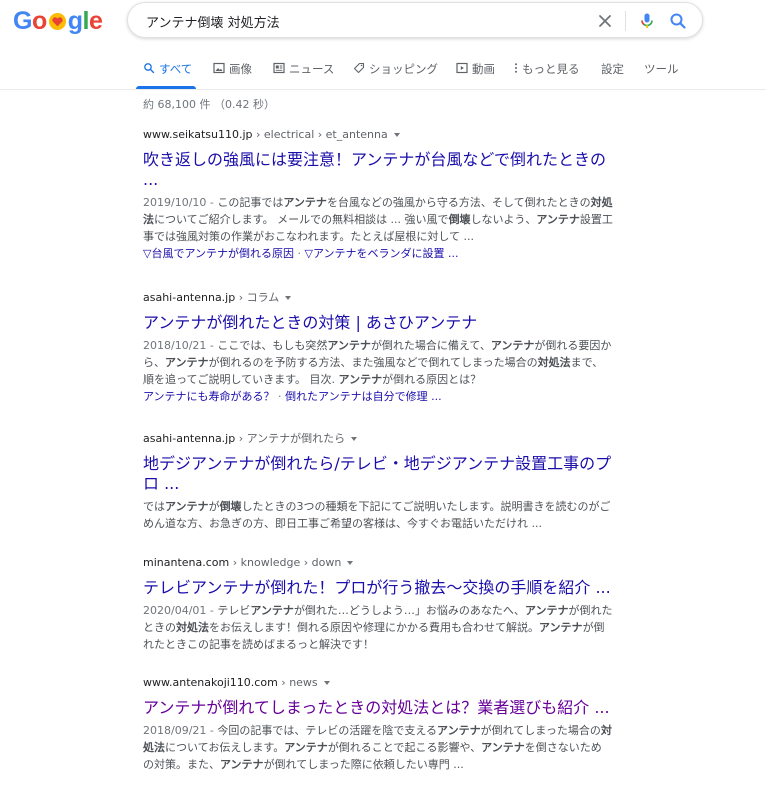 This screenshot has height=787, width=766. Describe the element at coordinates (225, 747) in the screenshot. I see `snippet-text: についてお伝えします。` at that location.